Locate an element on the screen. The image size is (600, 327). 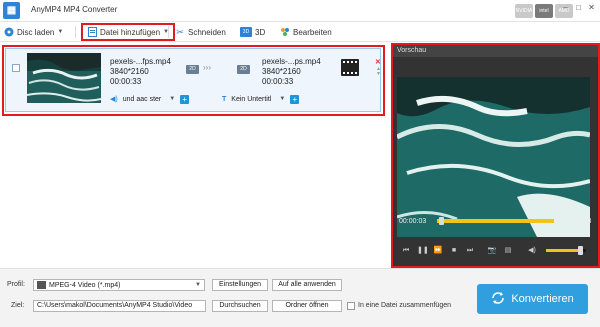
close-button: ✕ is located at coordinates (591, 7).